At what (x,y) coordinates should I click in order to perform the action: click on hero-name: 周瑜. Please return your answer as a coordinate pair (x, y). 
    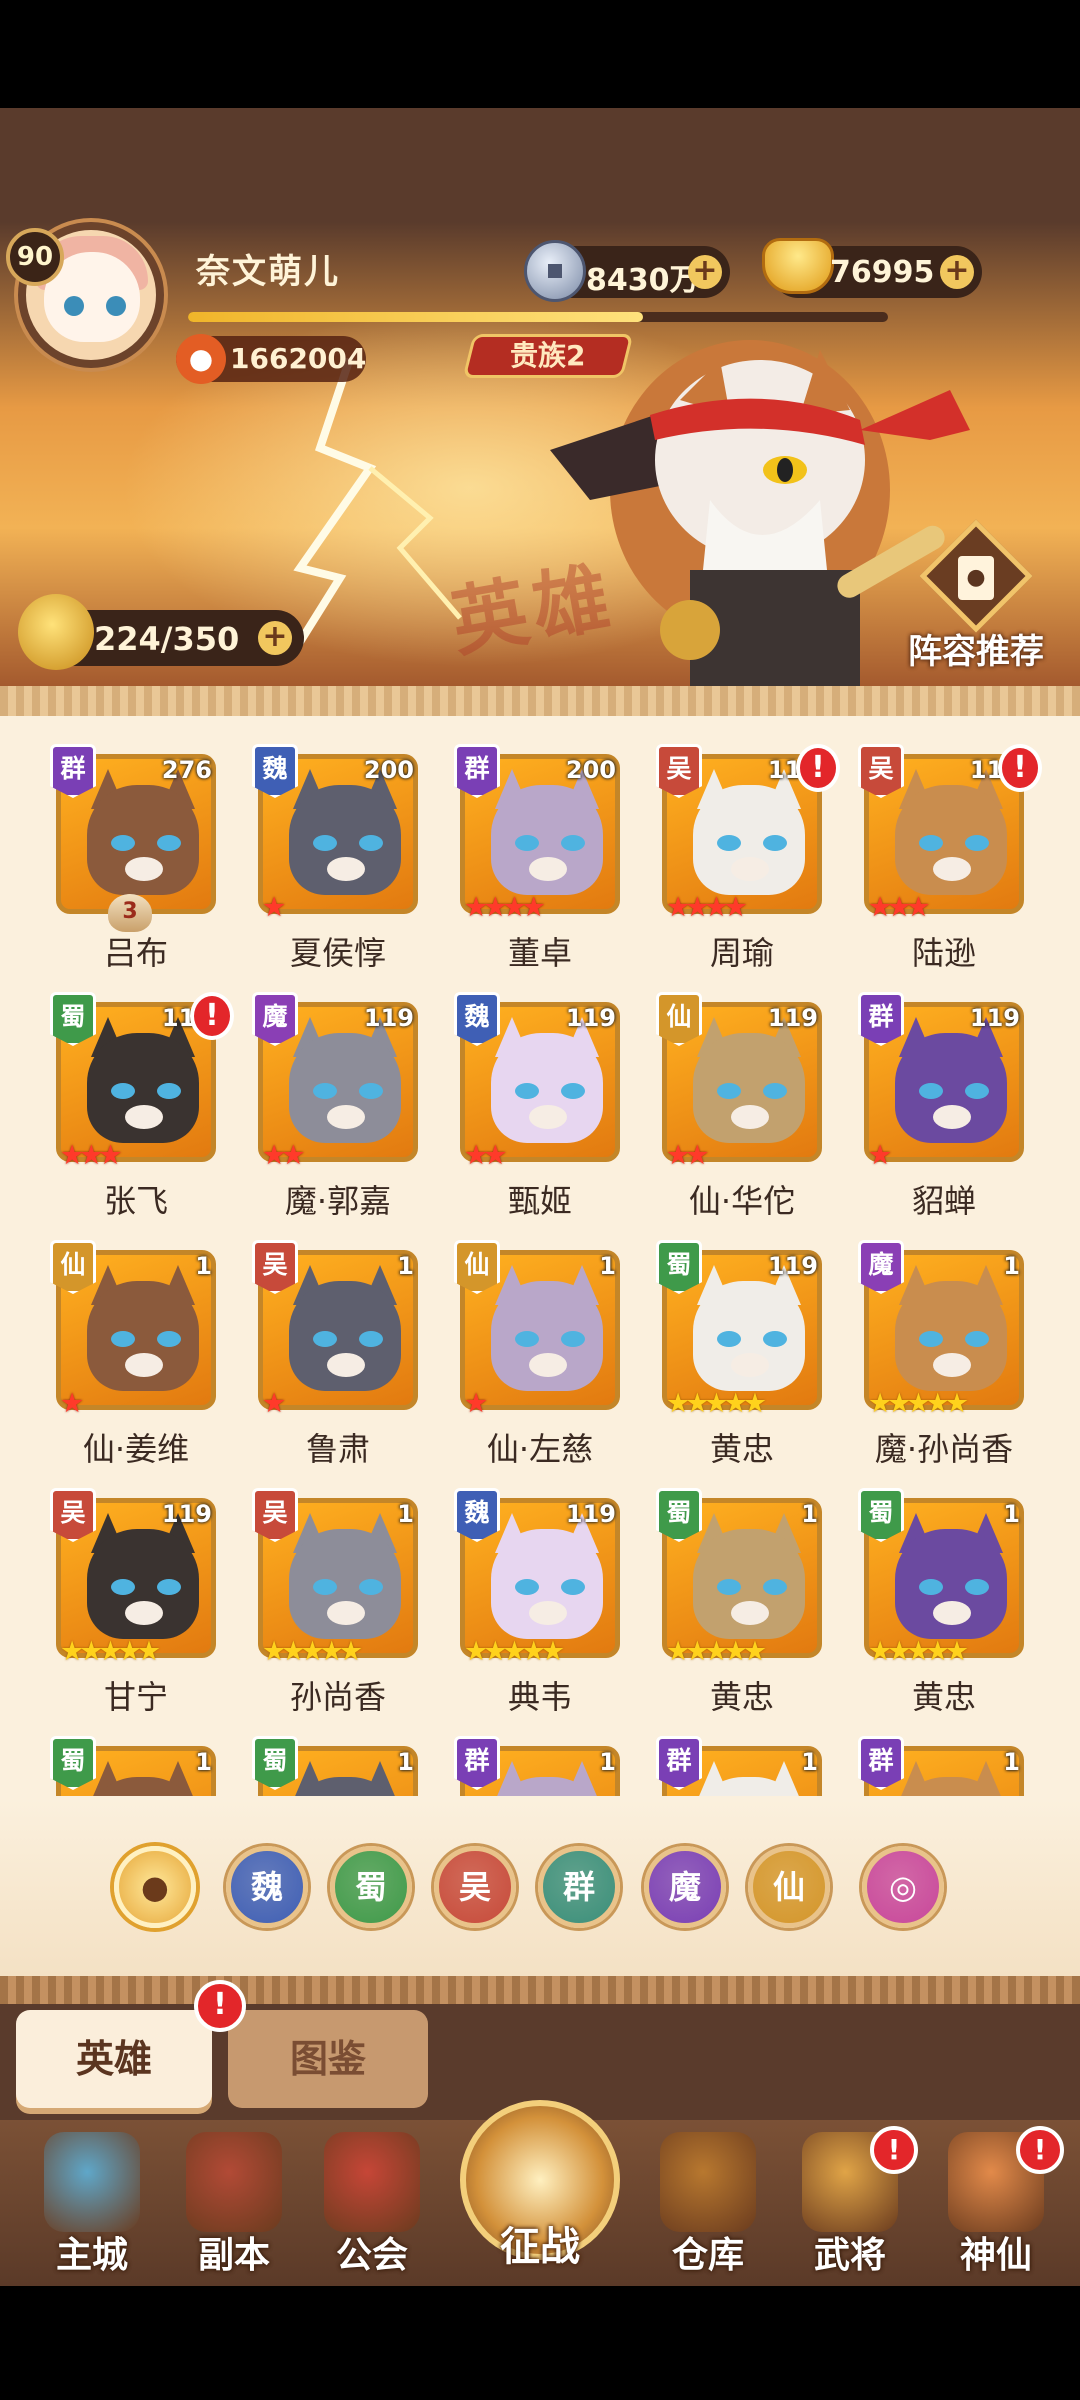
    Looking at the image, I should click on (741, 953).